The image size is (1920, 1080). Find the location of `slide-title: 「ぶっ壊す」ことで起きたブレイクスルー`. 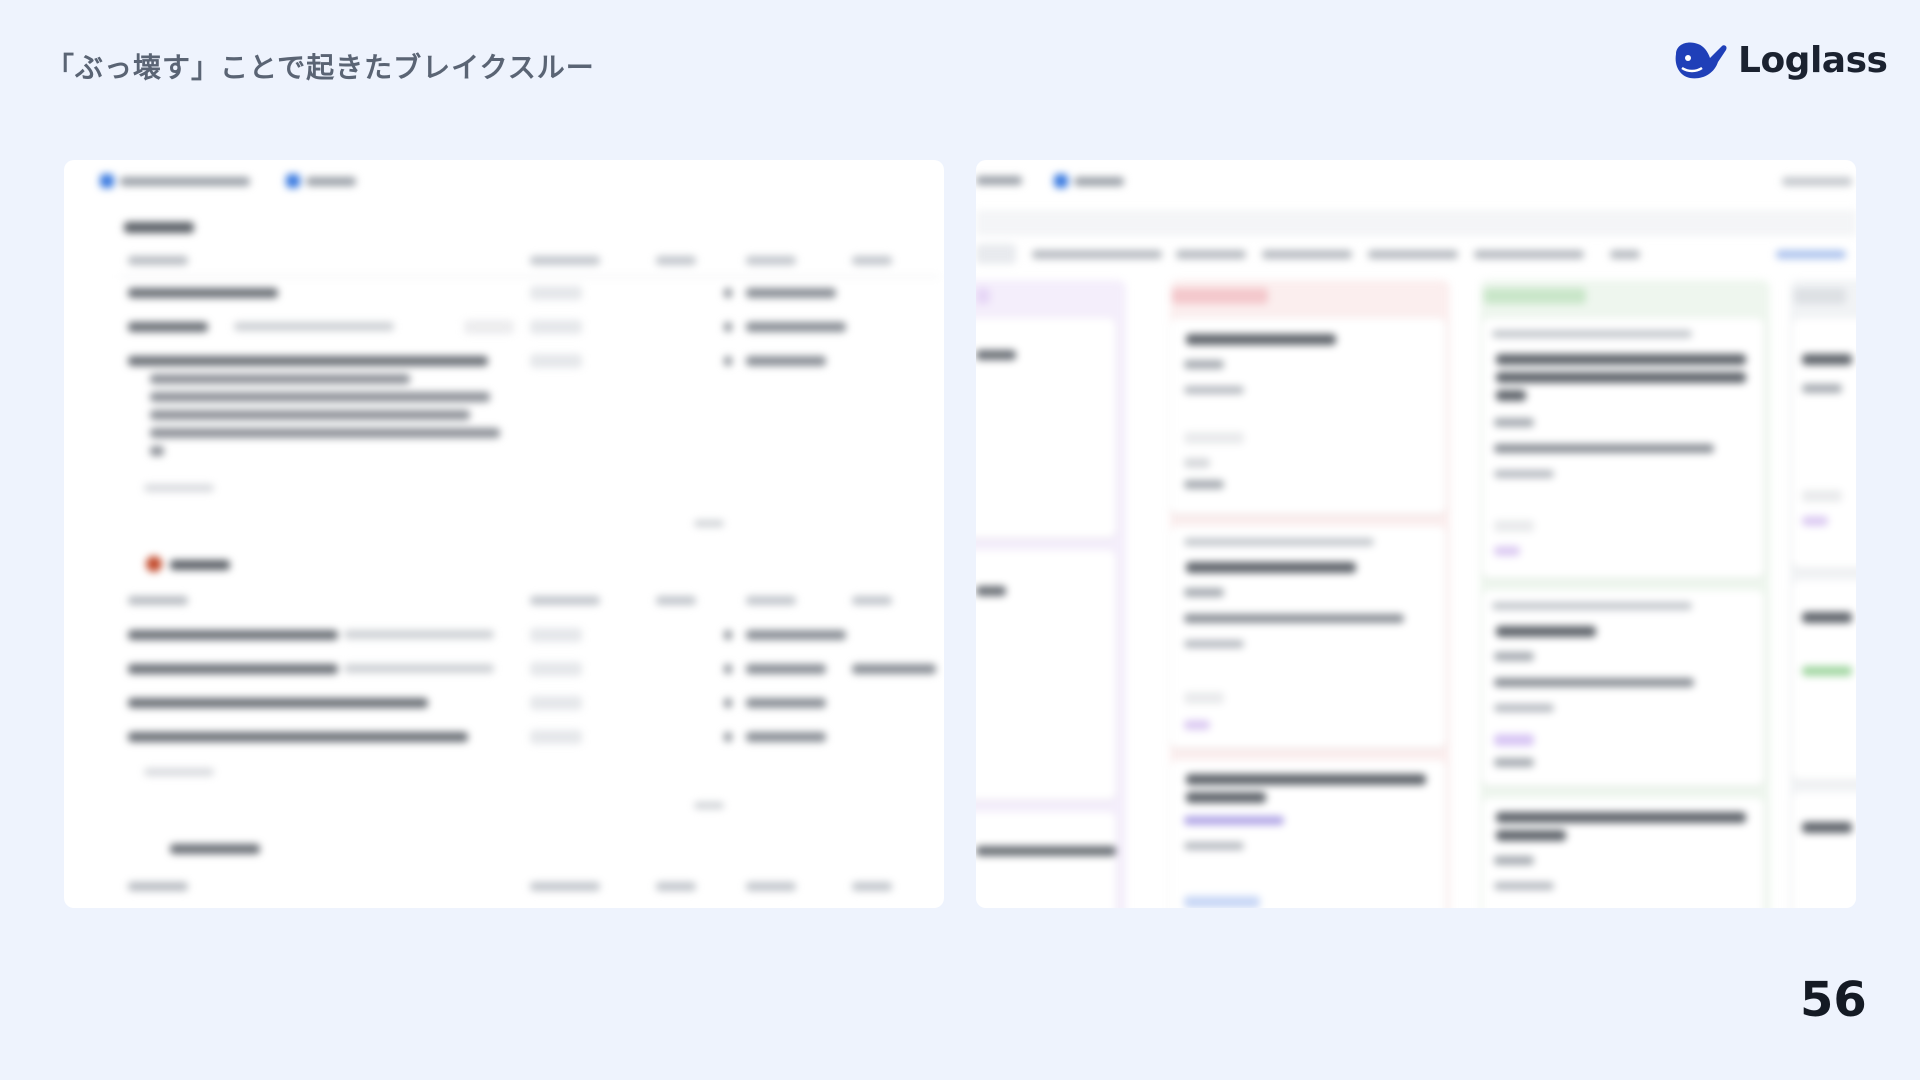

slide-title: 「ぶっ壊す」ことで起きたブレイクスルー is located at coordinates (320, 67).